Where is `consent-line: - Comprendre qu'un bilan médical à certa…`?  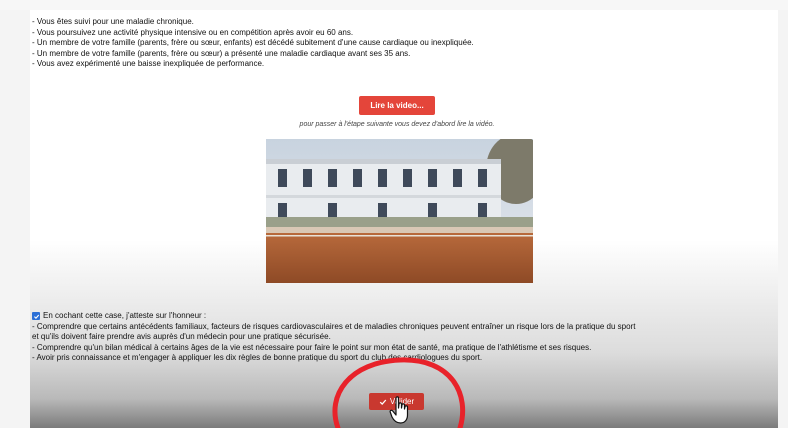
consent-line: - Comprendre qu'un bilan médical à certa… is located at coordinates (312, 347).